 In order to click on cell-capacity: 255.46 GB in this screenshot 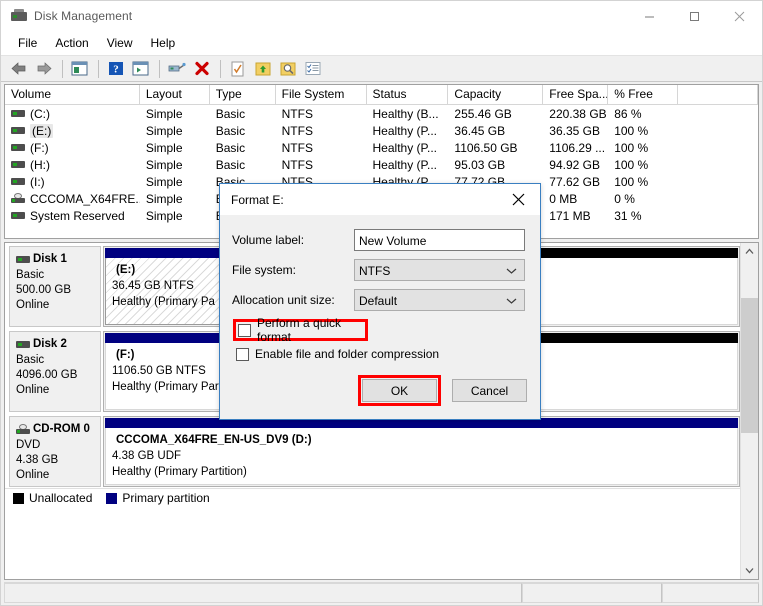, I will do `click(483, 113)`.